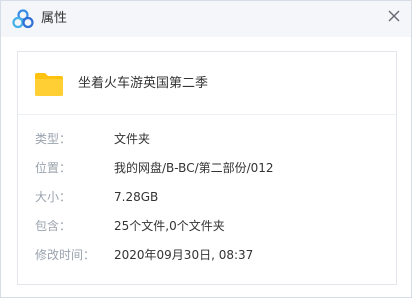 The height and width of the screenshot is (298, 412). Describe the element at coordinates (207, 197) in the screenshot. I see `property-row-size: 大小： 7.28GB` at that location.